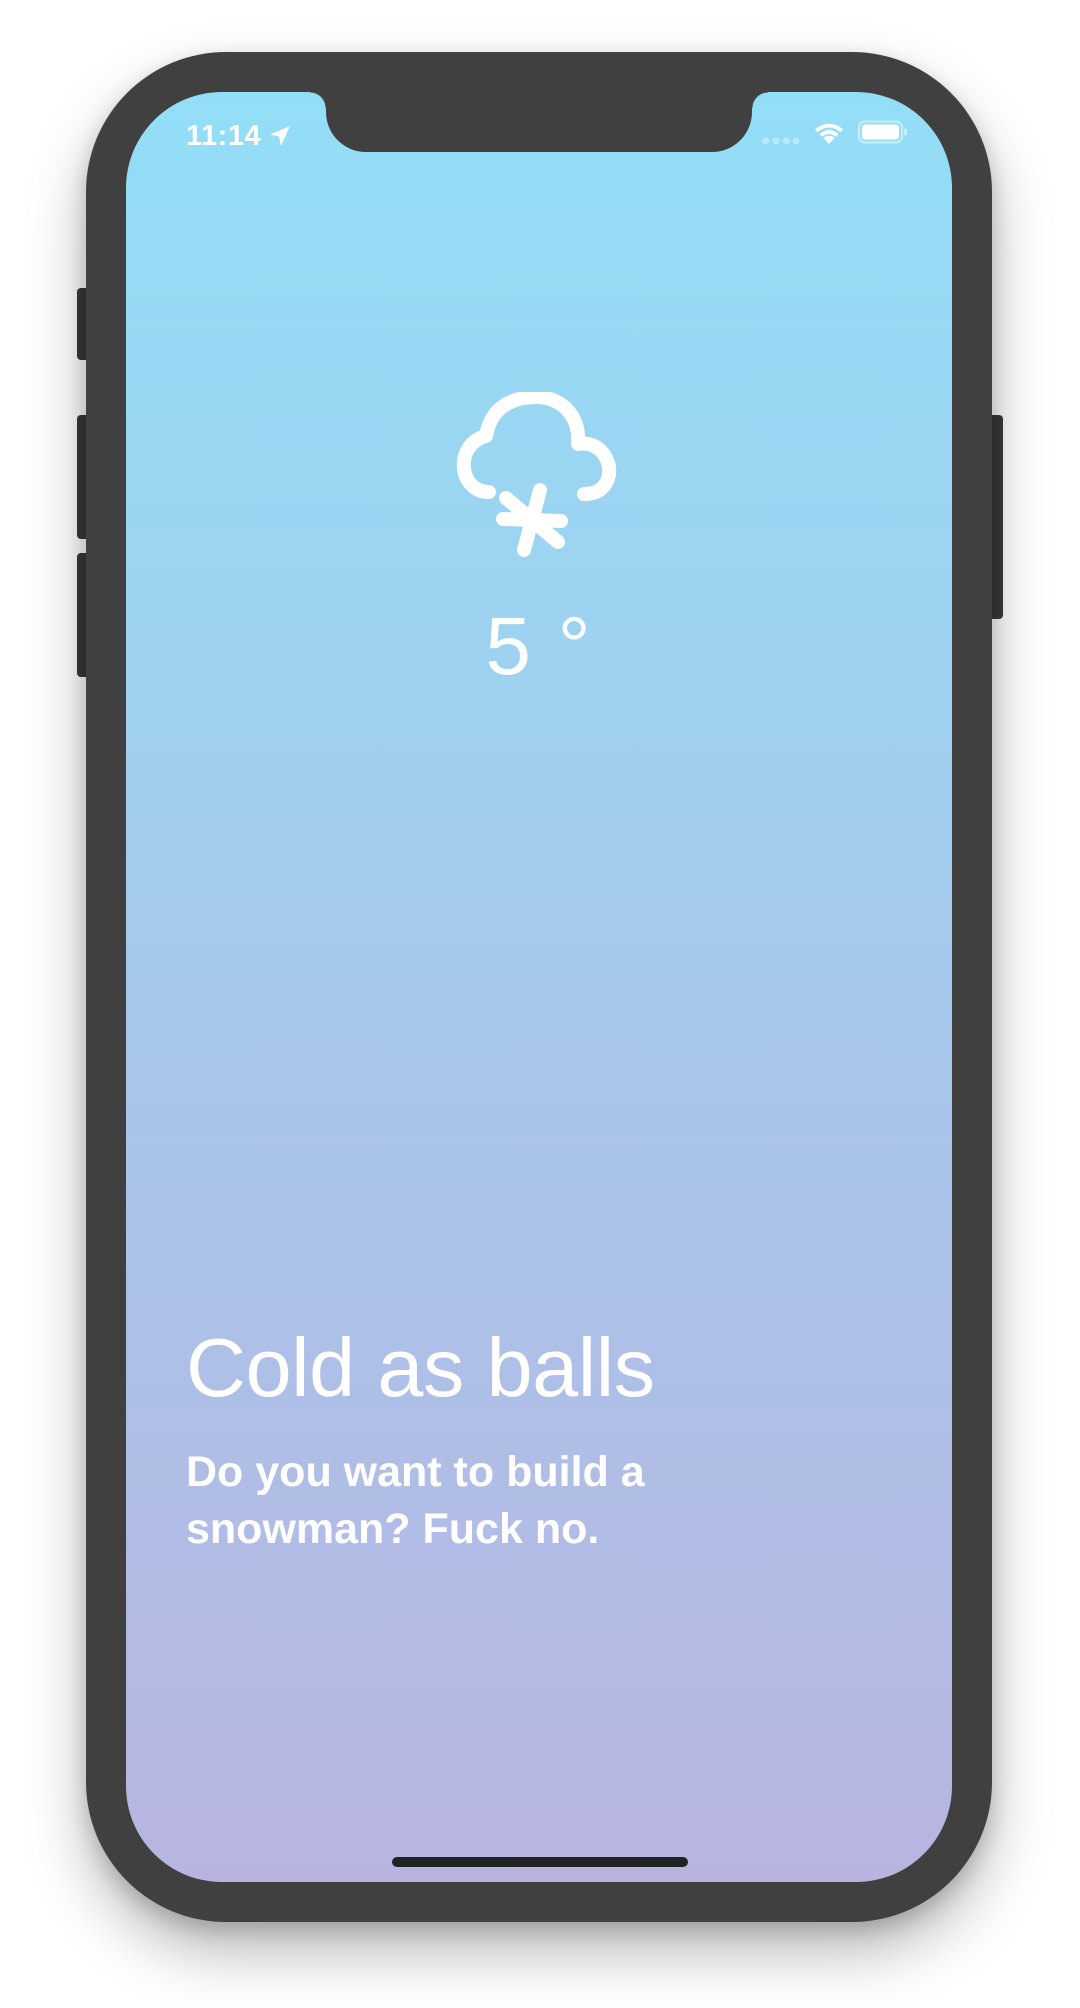  What do you see at coordinates (539, 476) in the screenshot?
I see `cloud-snow-icon` at bounding box center [539, 476].